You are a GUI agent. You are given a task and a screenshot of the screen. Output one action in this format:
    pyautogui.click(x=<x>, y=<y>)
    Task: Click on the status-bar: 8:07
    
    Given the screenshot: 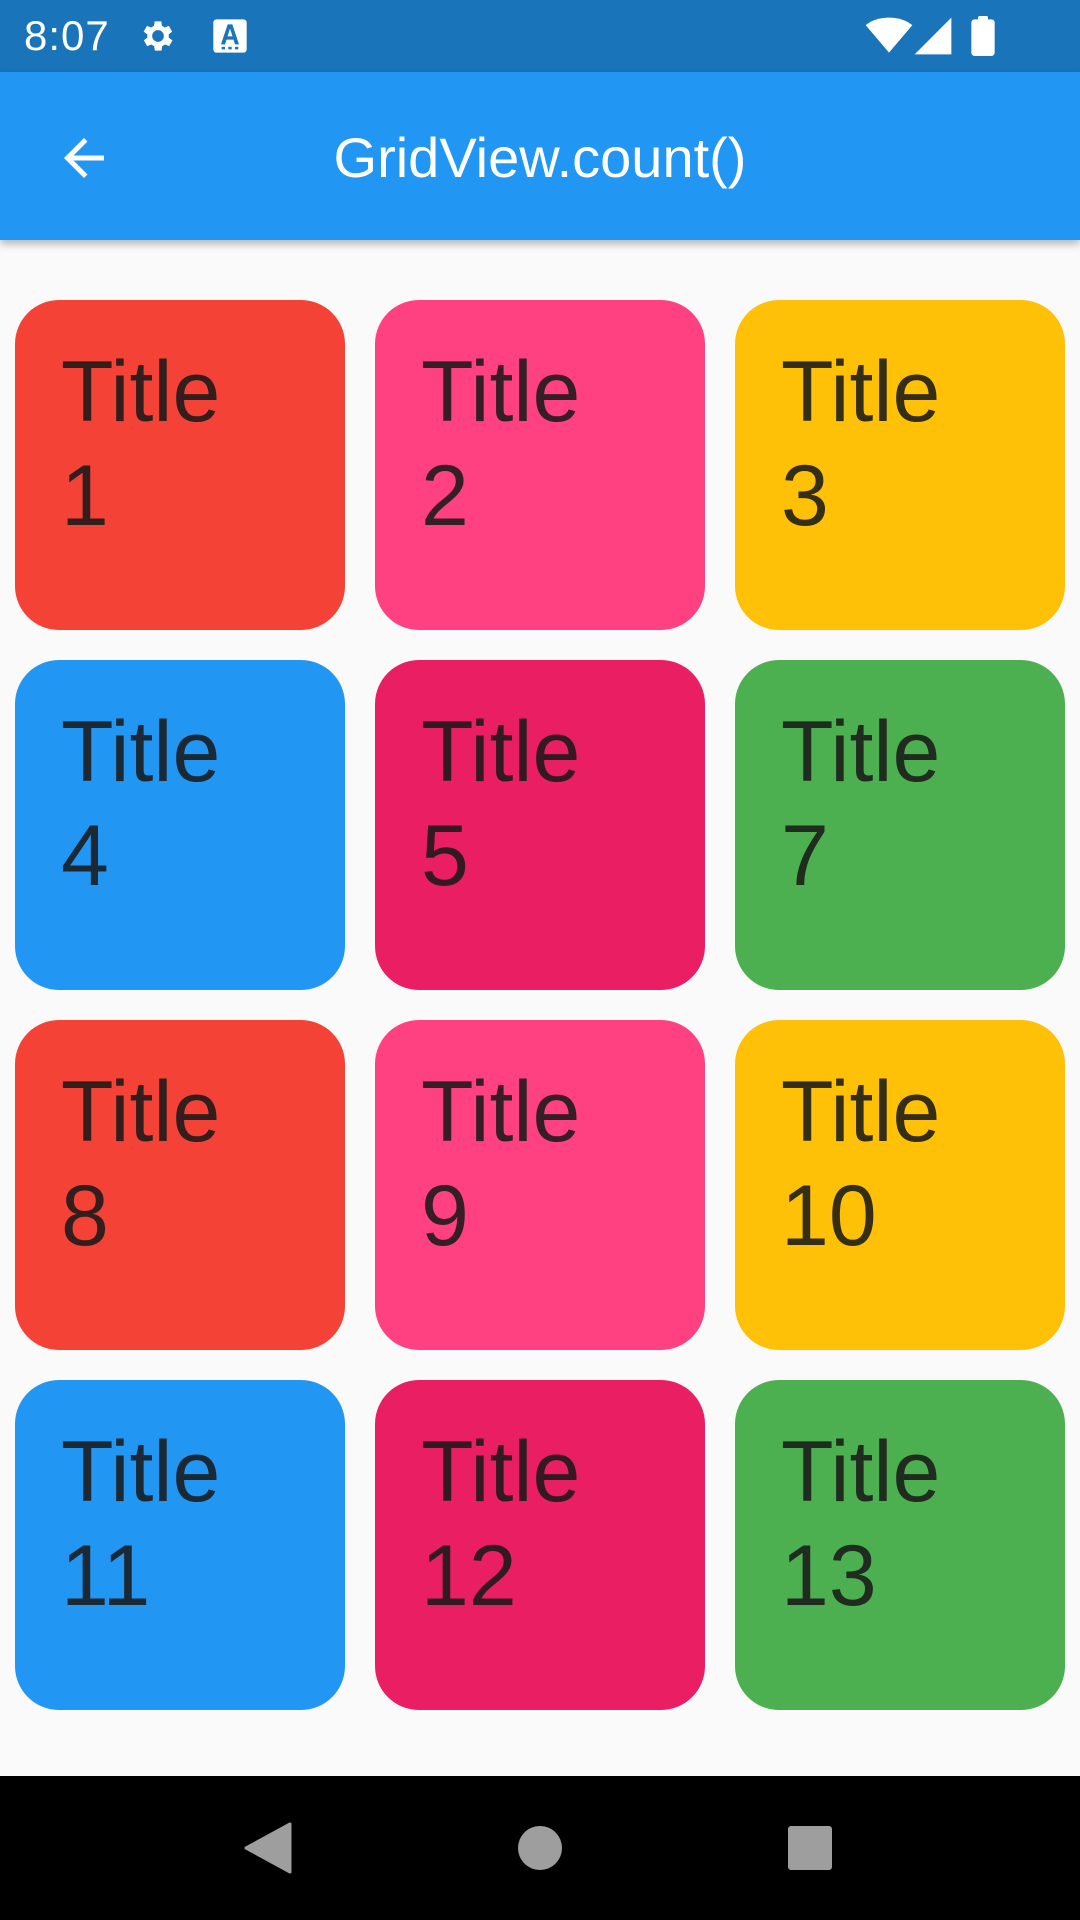 What is the action you would take?
    pyautogui.click(x=540, y=36)
    